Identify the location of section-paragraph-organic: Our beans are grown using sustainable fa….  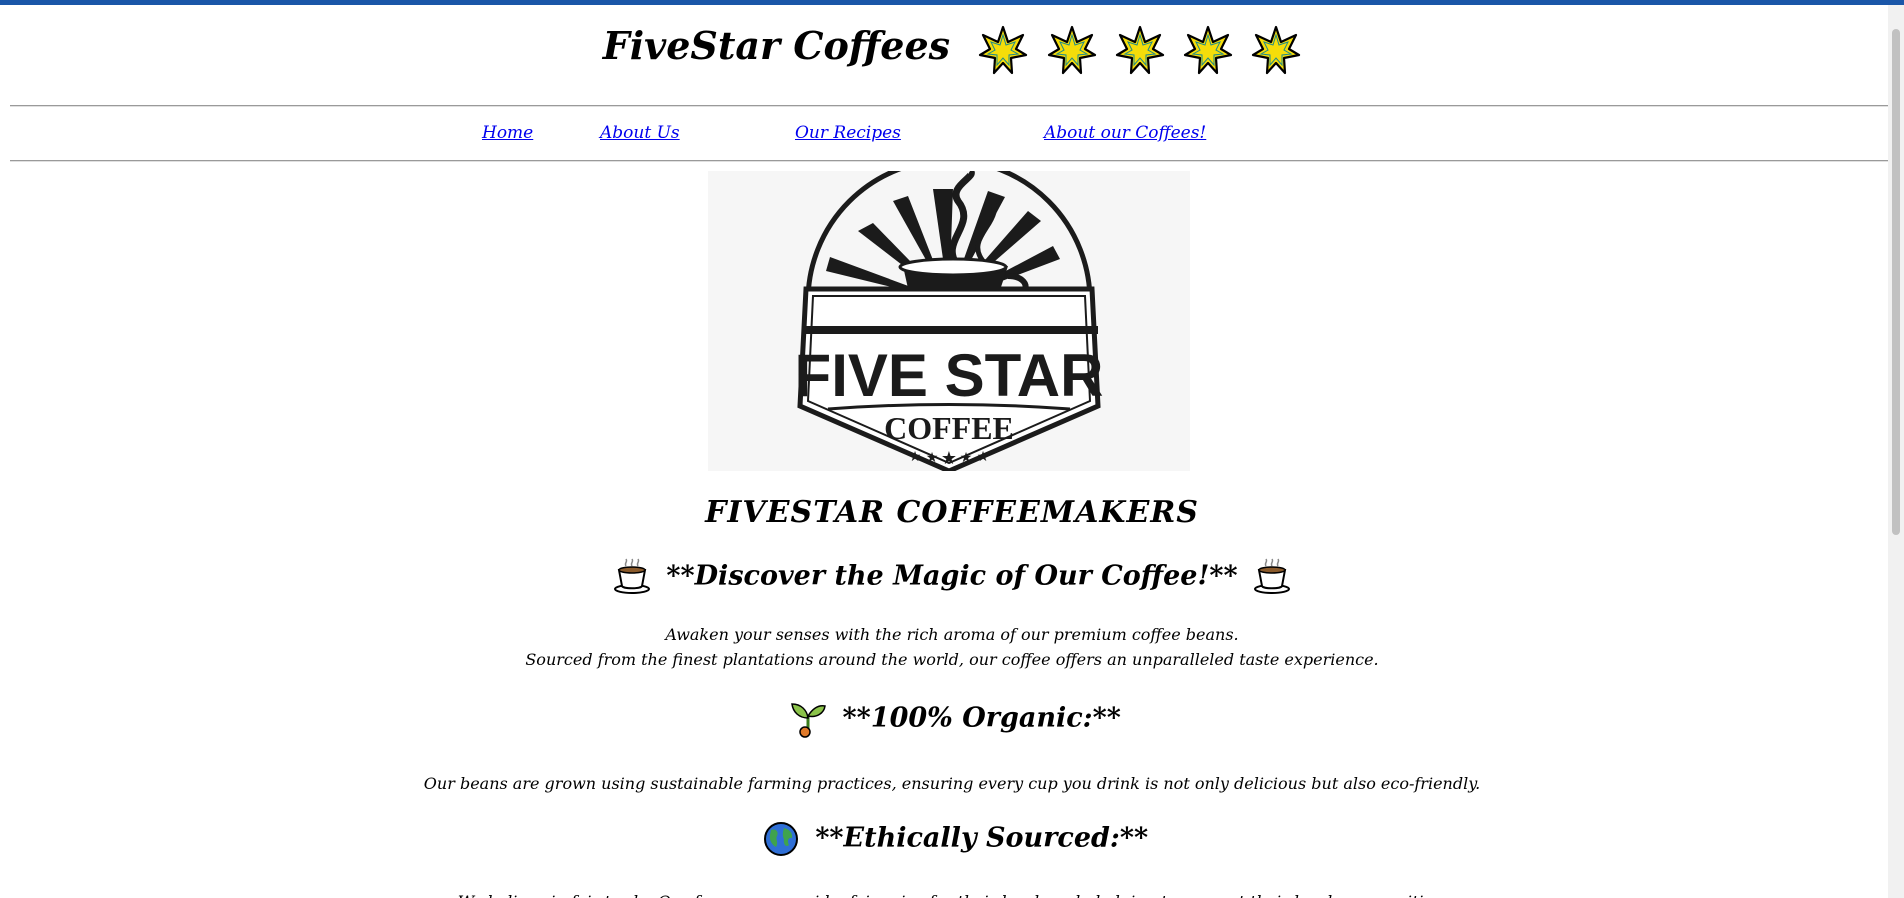
(944, 783).